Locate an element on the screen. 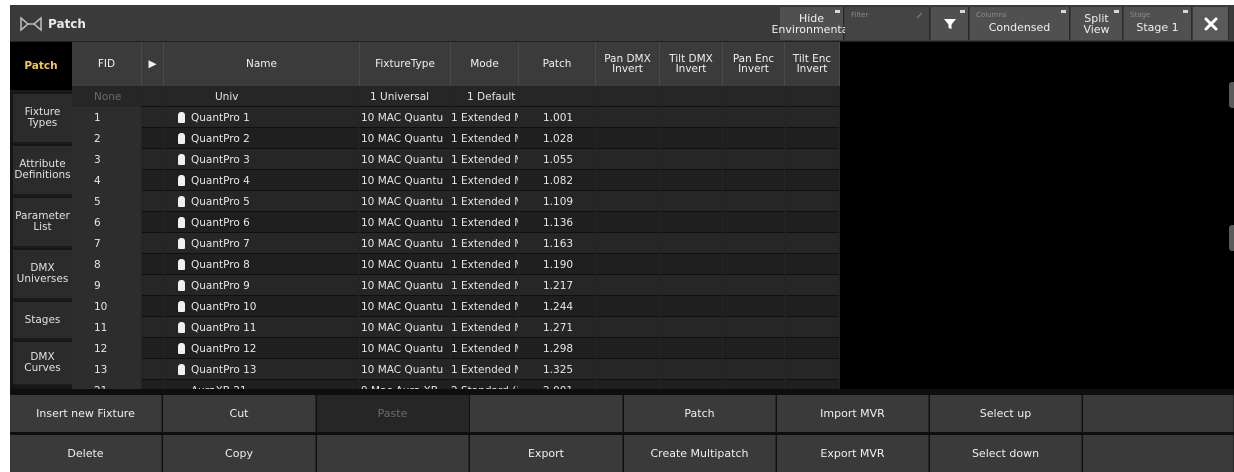  patch-cell: 1.028 is located at coordinates (557, 138).